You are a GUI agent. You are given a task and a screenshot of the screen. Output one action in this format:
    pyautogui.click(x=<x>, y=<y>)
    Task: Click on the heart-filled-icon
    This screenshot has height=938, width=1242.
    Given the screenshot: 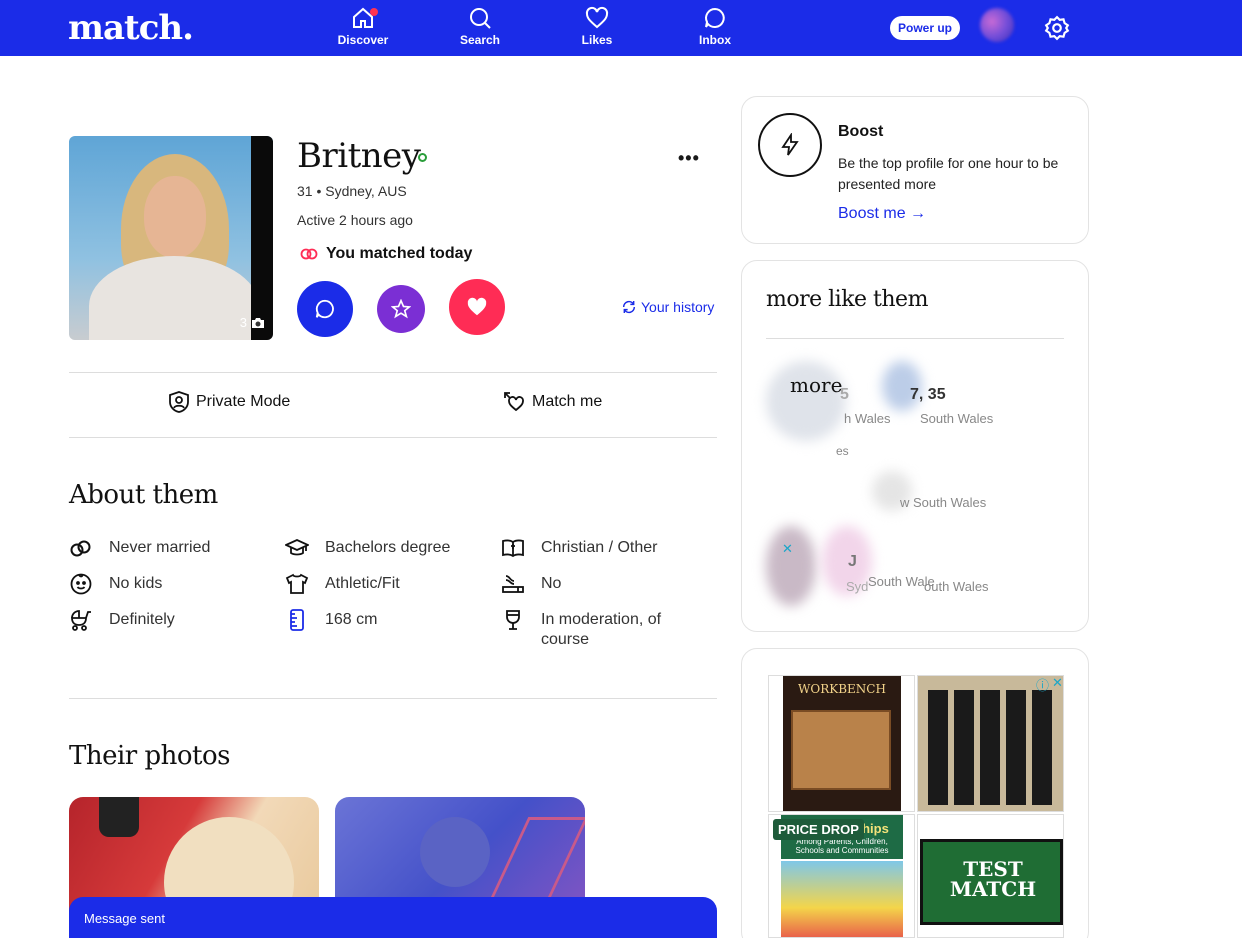 What is the action you would take?
    pyautogui.click(x=477, y=306)
    